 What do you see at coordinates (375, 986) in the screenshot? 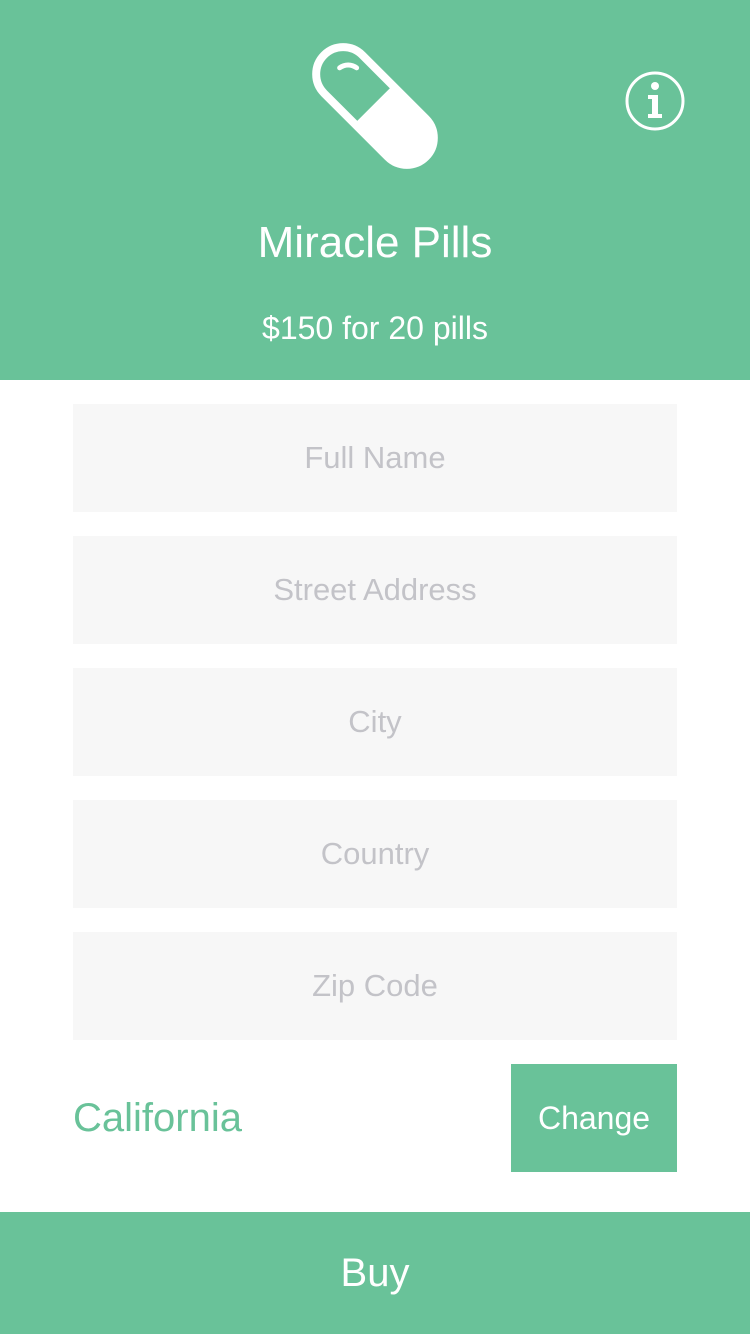
I see `zip-code-field` at bounding box center [375, 986].